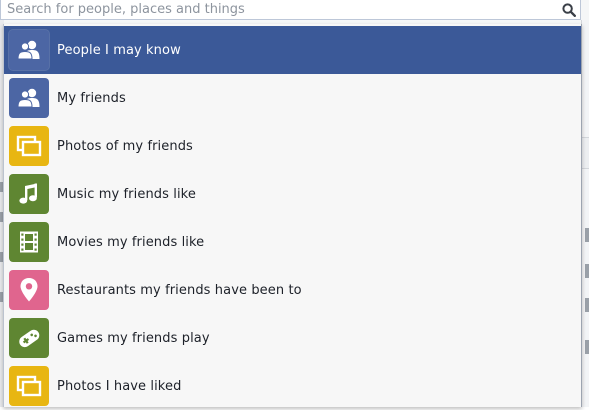 The image size is (589, 410). I want to click on suggestion-movies-my-friends-like: Movies my friends like, so click(292, 242).